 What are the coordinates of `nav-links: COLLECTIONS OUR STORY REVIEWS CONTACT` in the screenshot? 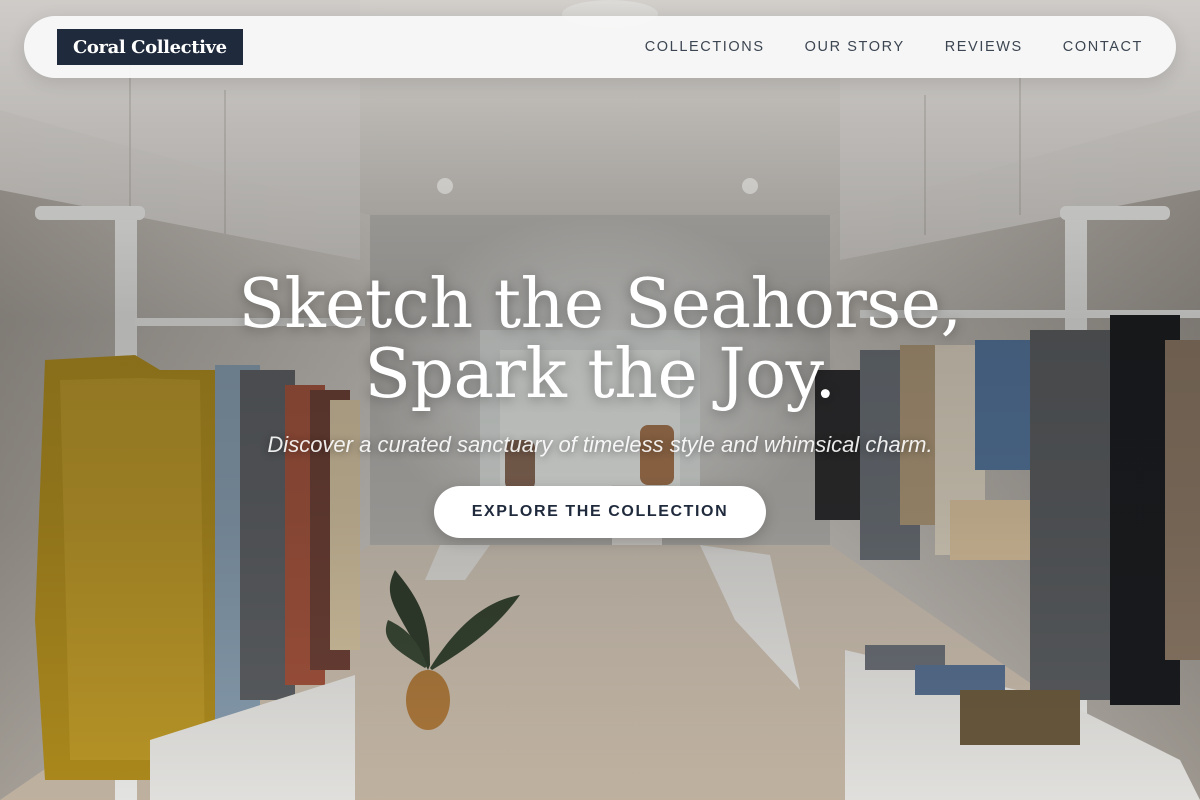 It's located at (874, 47).